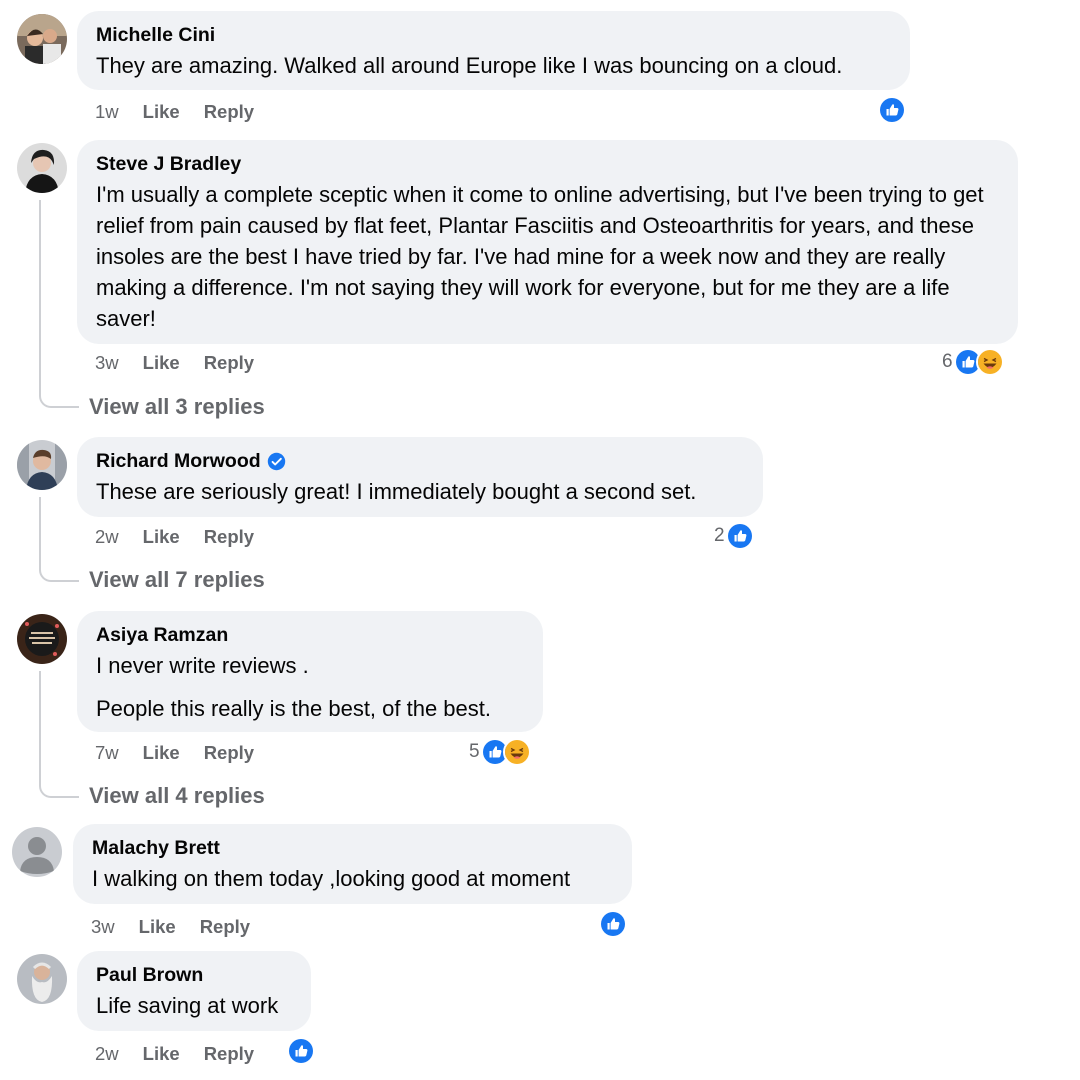 The width and height of the screenshot is (1080, 1080). What do you see at coordinates (310, 635) in the screenshot?
I see `comment-author: Asiya Ramzan` at bounding box center [310, 635].